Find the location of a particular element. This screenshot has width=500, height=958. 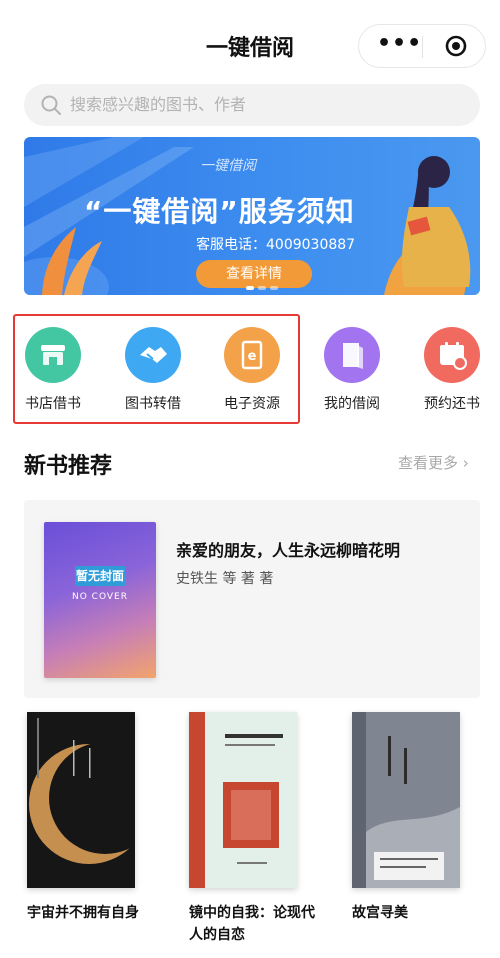

shortcut-reserve-return: 预约还书 is located at coordinates (452, 372).